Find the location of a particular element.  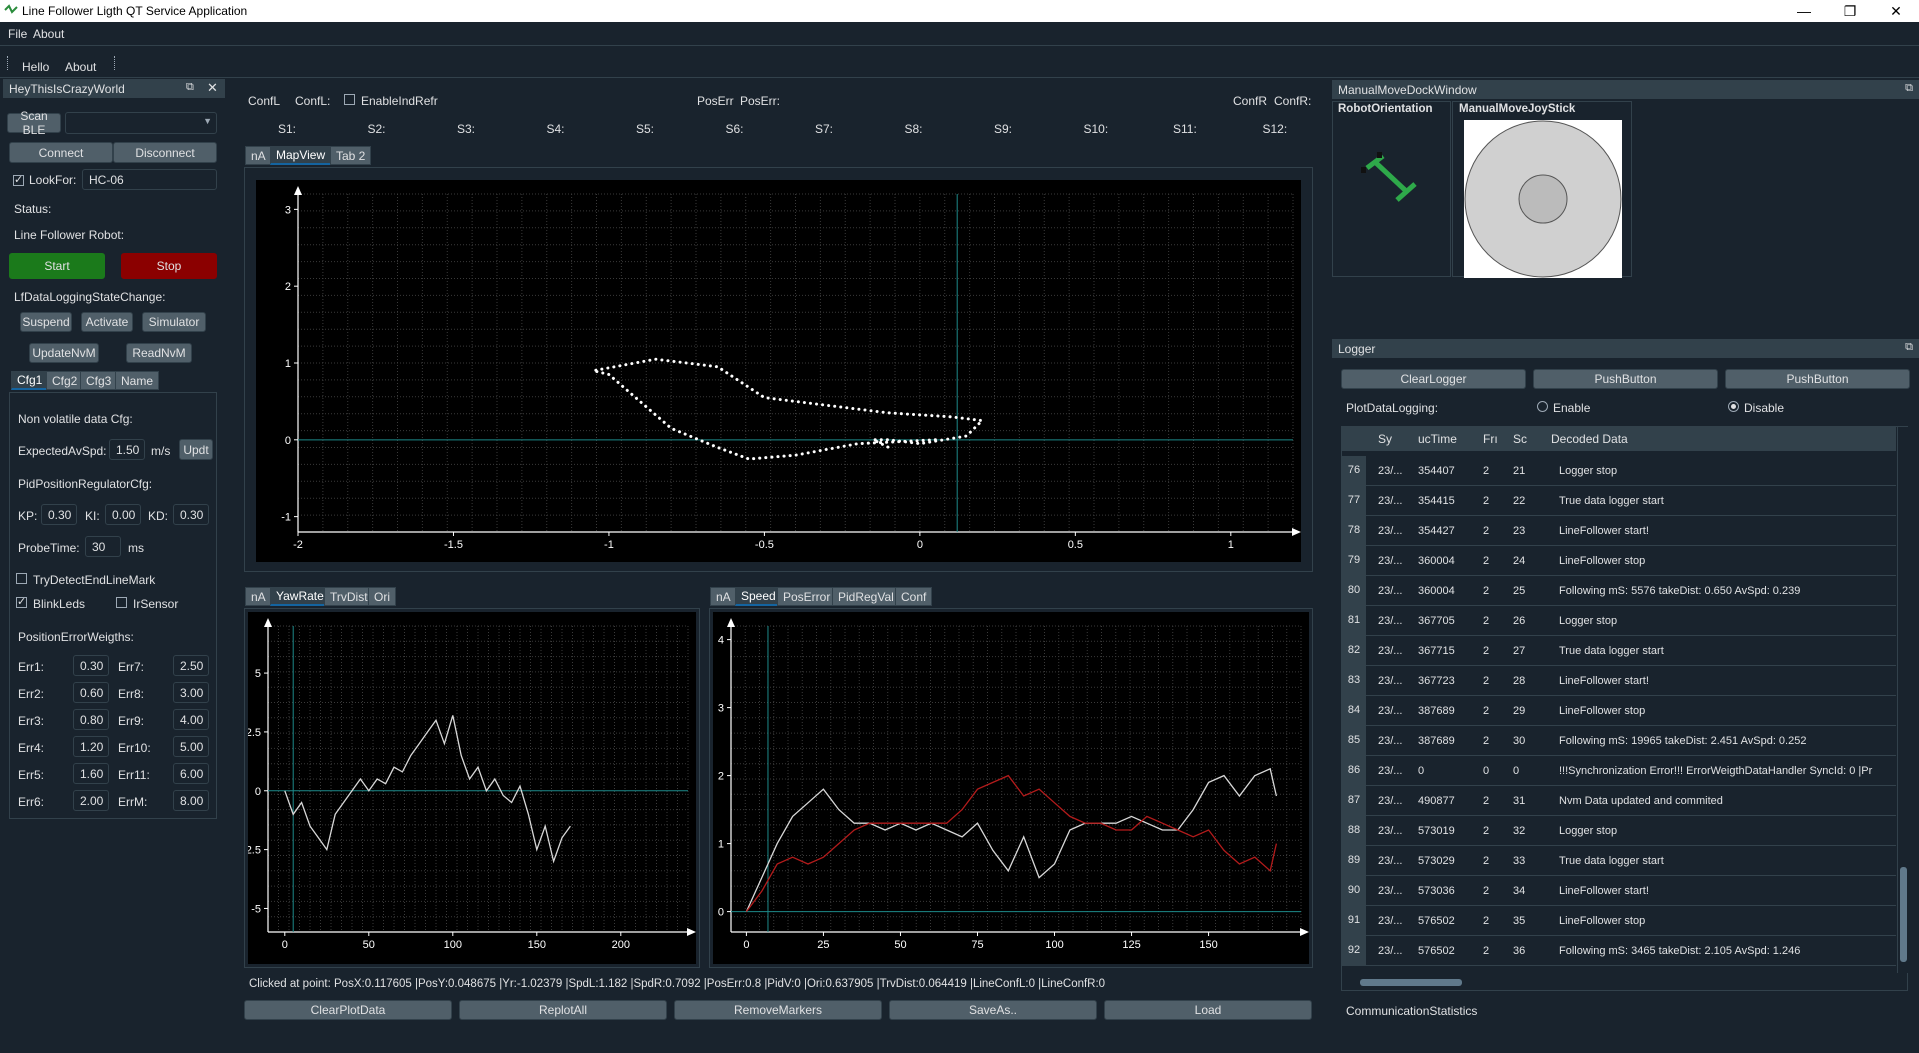

col-decoded-data: Decoded Data is located at coordinates (1589, 439).